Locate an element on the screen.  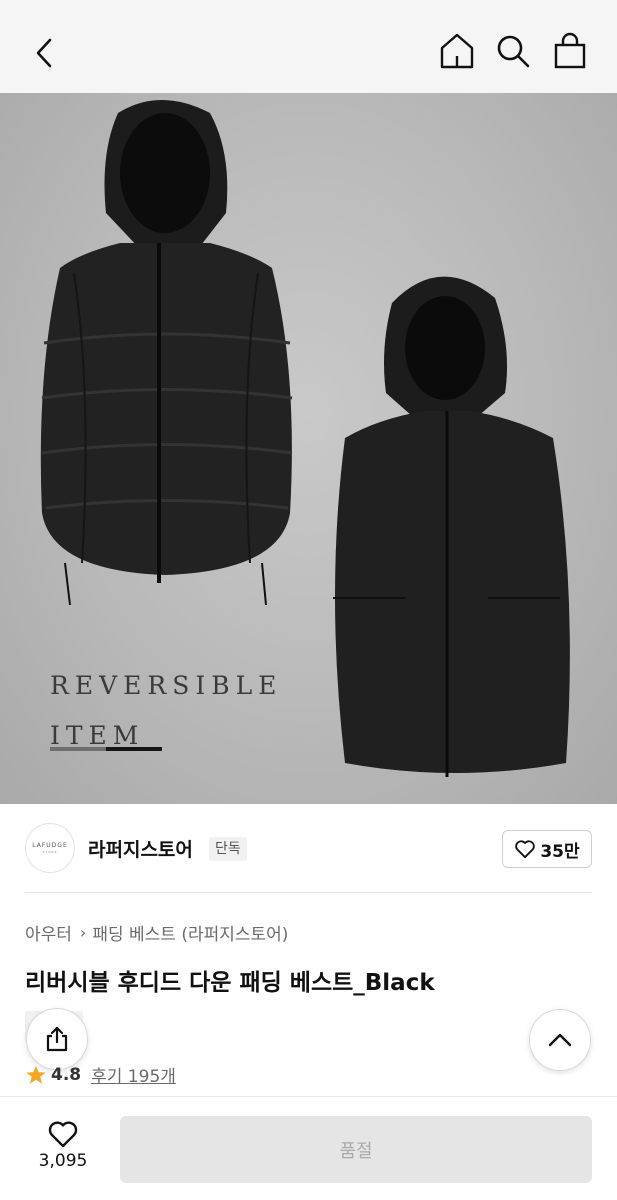
sold-out-button: 품절 is located at coordinates (356, 1149).